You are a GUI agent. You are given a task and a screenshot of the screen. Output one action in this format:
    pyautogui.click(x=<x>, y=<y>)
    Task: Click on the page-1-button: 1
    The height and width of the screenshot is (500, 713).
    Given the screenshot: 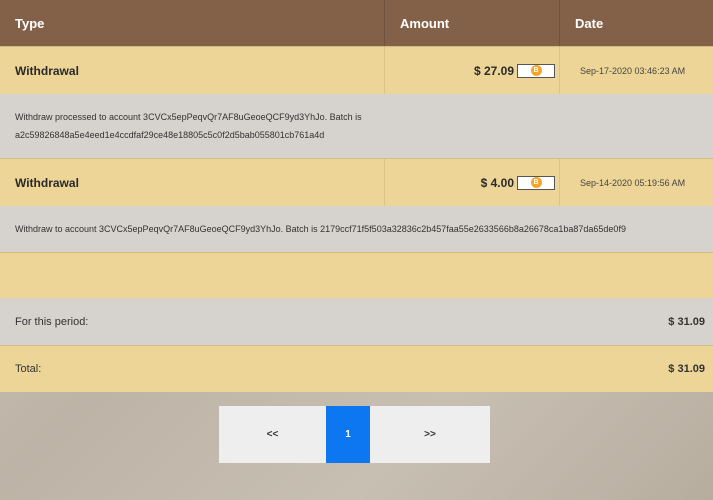 What is the action you would take?
    pyautogui.click(x=348, y=434)
    